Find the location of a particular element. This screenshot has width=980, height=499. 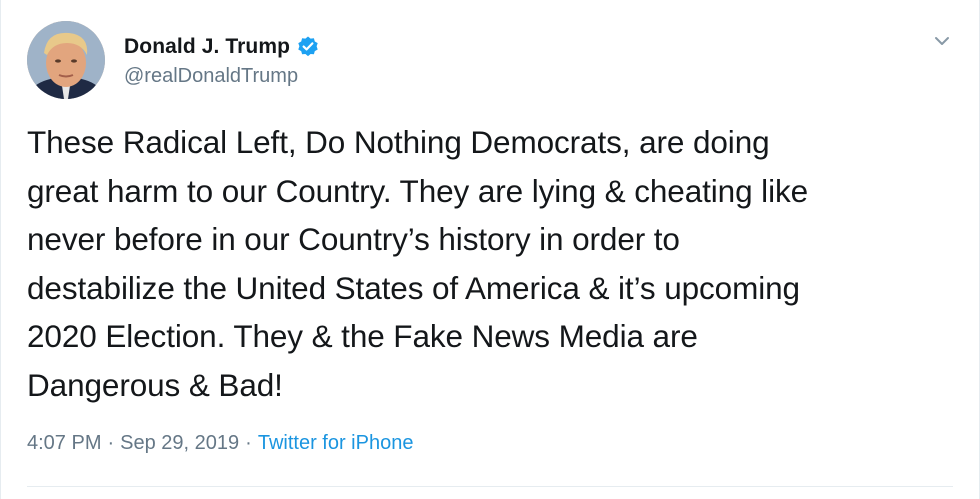

tweet-date: Sep 29, 2019 is located at coordinates (179, 443).